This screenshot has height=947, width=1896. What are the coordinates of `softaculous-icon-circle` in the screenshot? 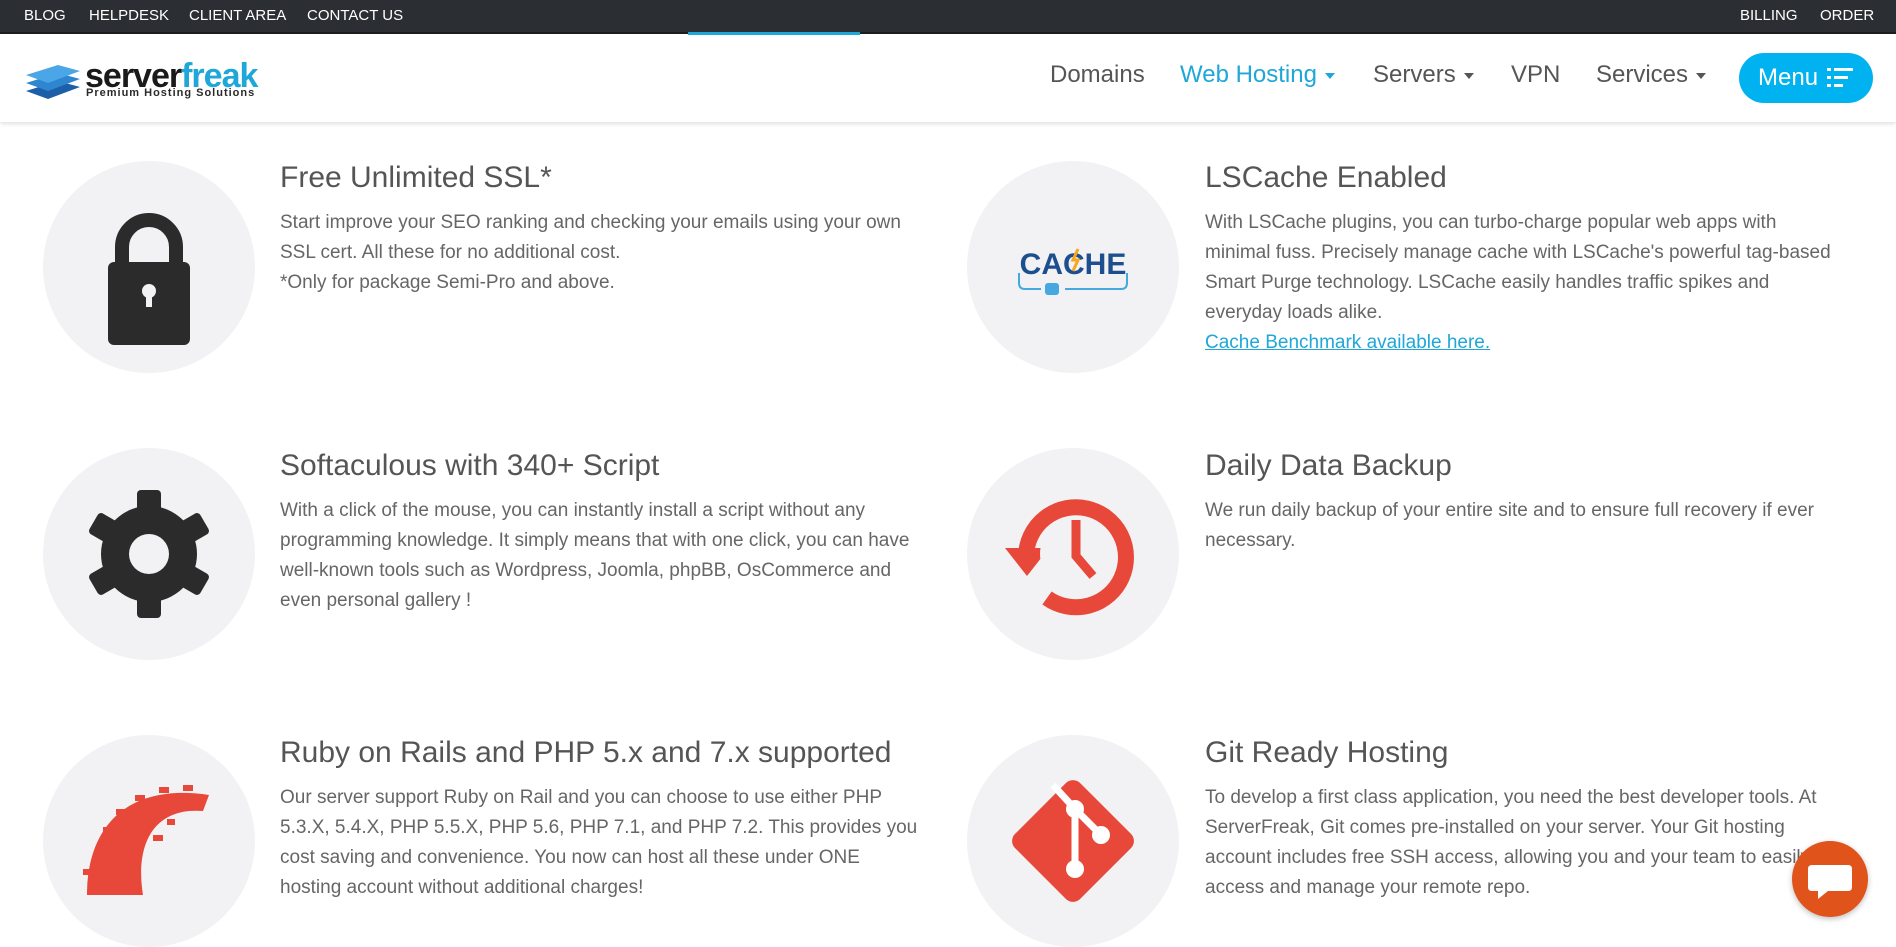 It's located at (149, 554).